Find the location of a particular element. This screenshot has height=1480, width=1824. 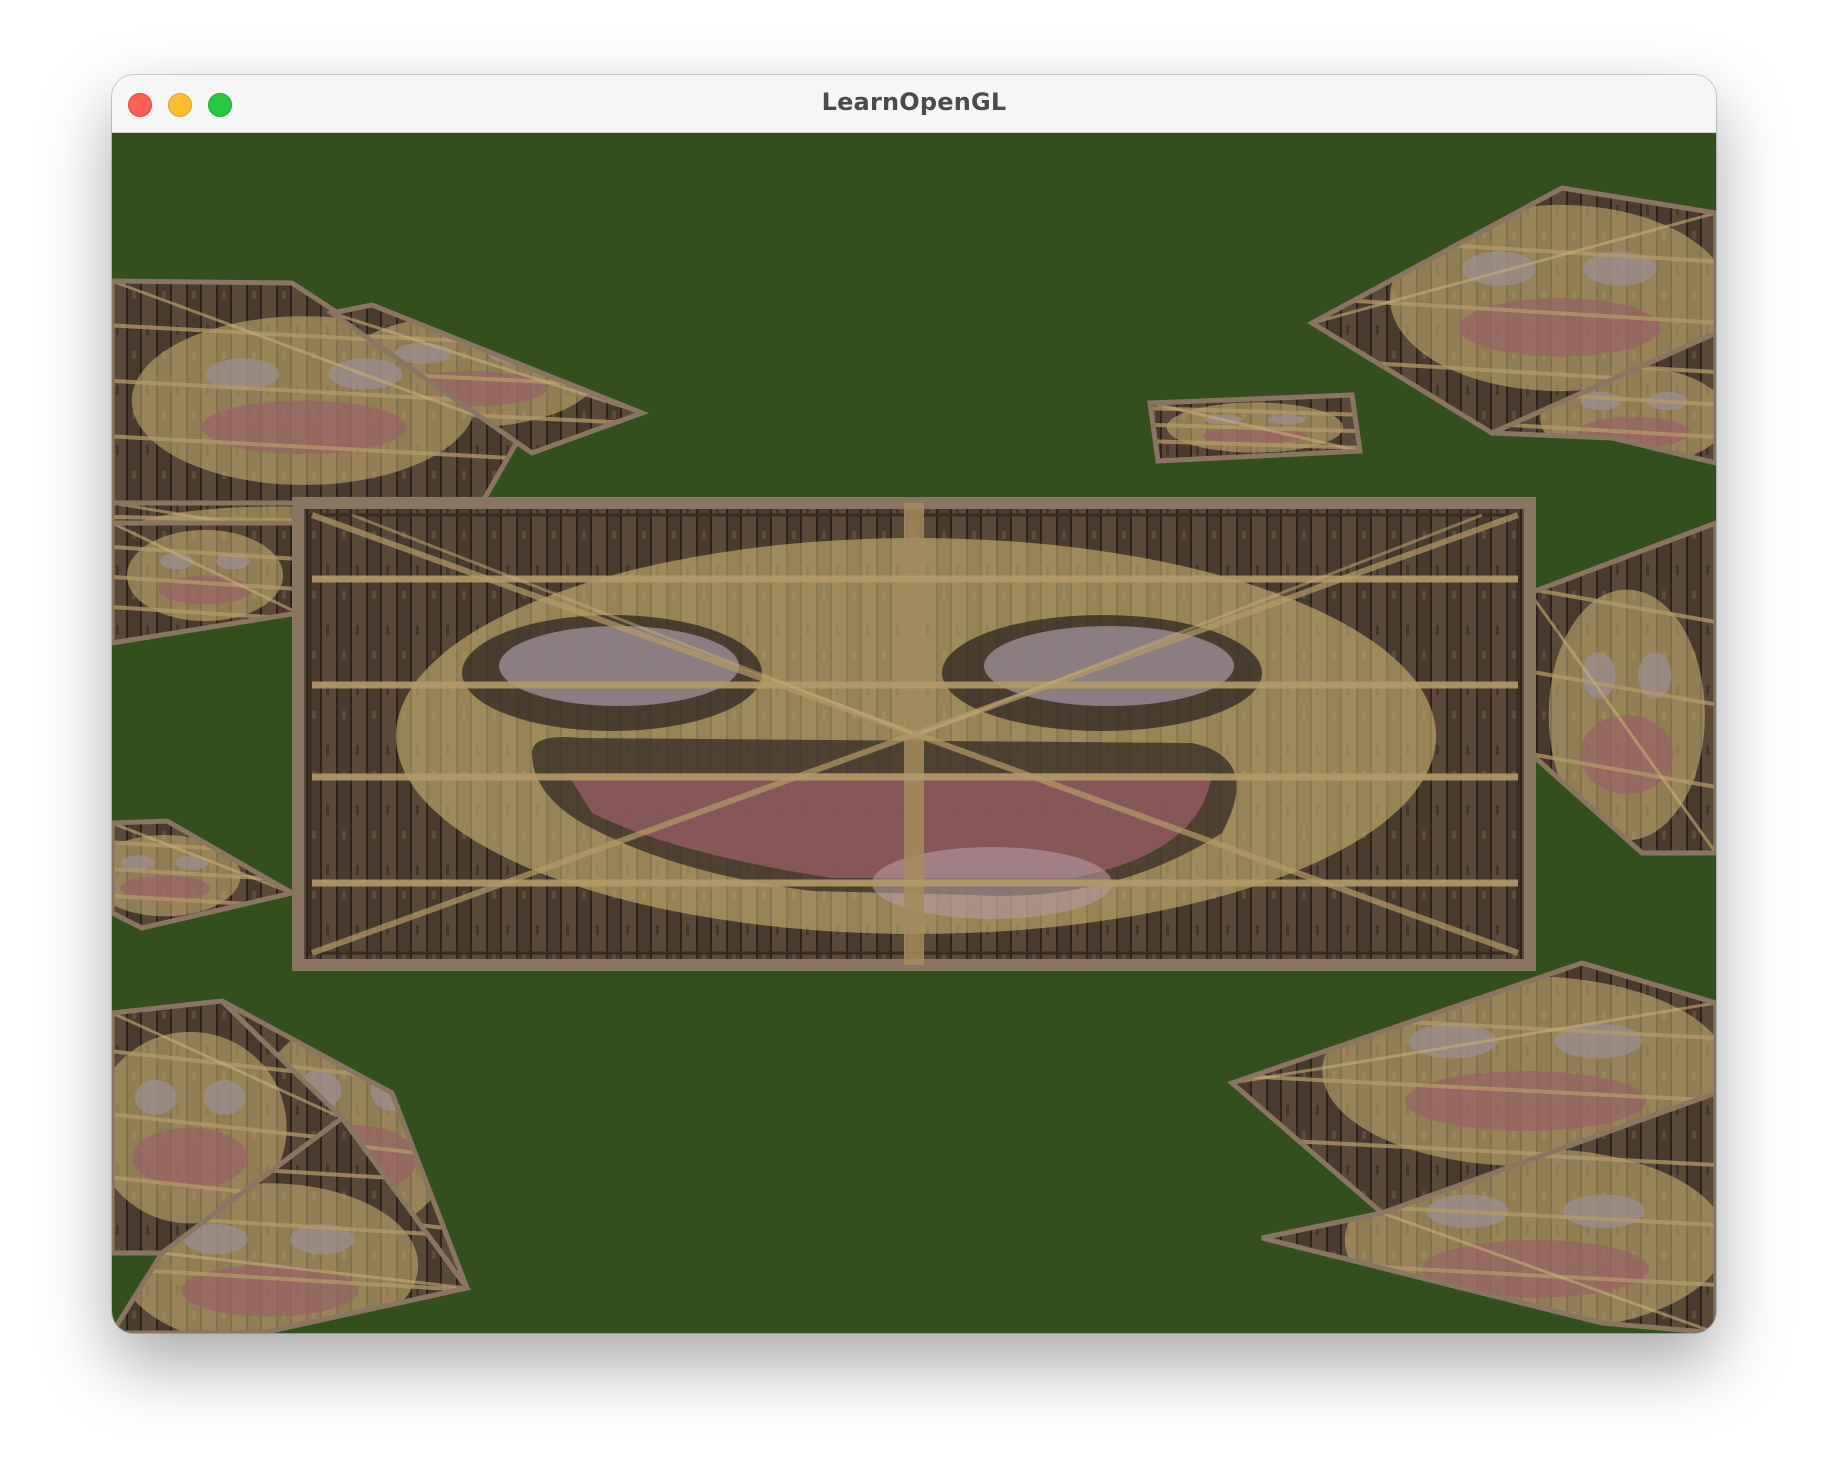

window-title: LearnOpenGL is located at coordinates (914, 102).